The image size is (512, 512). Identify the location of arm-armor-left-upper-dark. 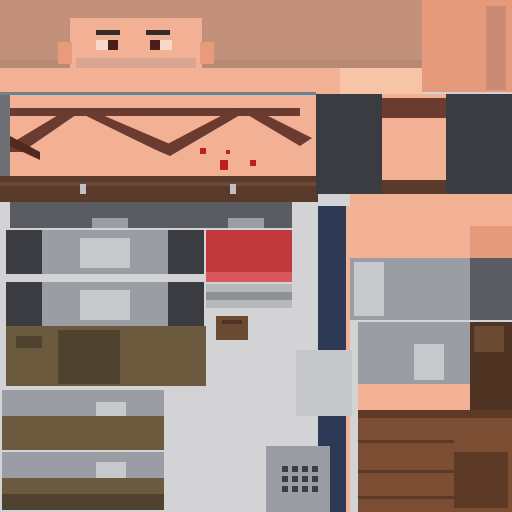
(24, 252).